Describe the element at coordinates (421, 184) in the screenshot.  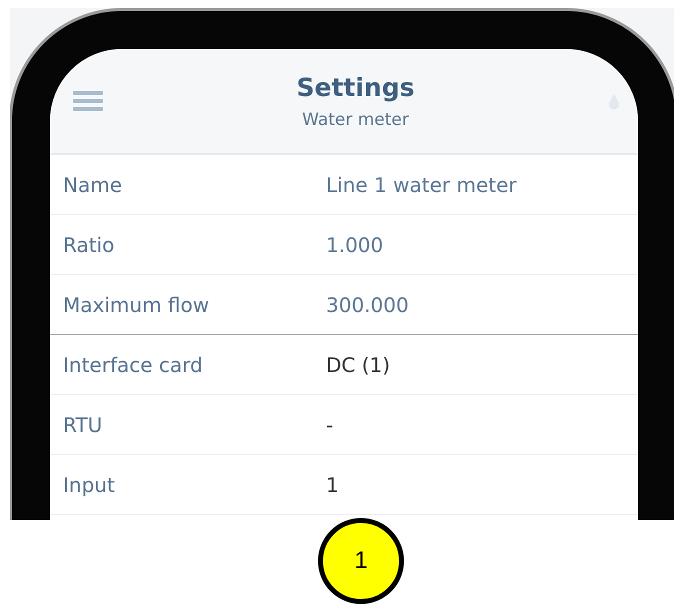
I see `setting-value: Line 1 water meter` at that location.